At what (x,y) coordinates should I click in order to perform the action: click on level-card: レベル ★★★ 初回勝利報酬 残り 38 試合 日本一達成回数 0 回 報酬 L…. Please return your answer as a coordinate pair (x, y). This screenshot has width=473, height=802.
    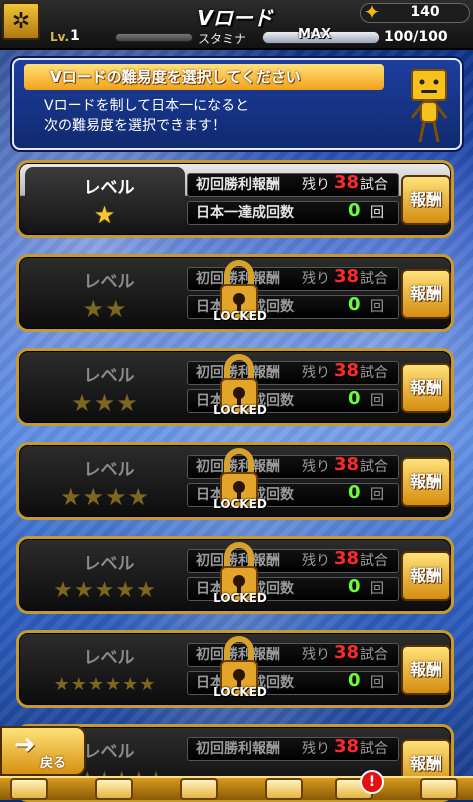
    Looking at the image, I should click on (235, 387).